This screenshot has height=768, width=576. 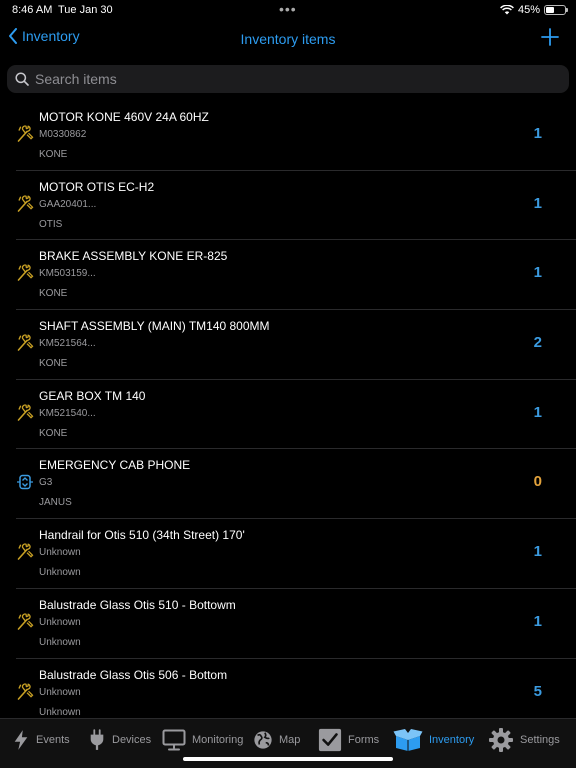 I want to click on item-quantity: 2, so click(x=537, y=343).